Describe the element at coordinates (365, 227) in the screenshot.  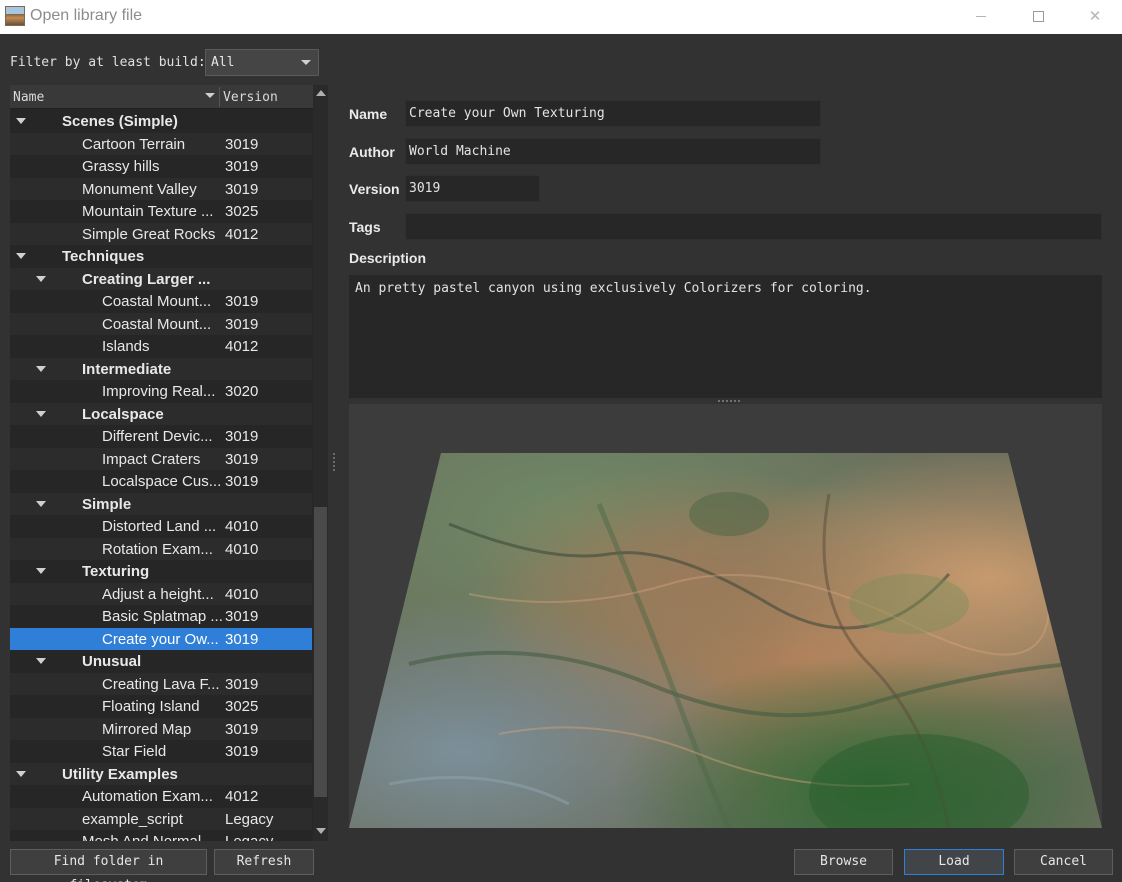
I see `tags-label: Tags` at that location.